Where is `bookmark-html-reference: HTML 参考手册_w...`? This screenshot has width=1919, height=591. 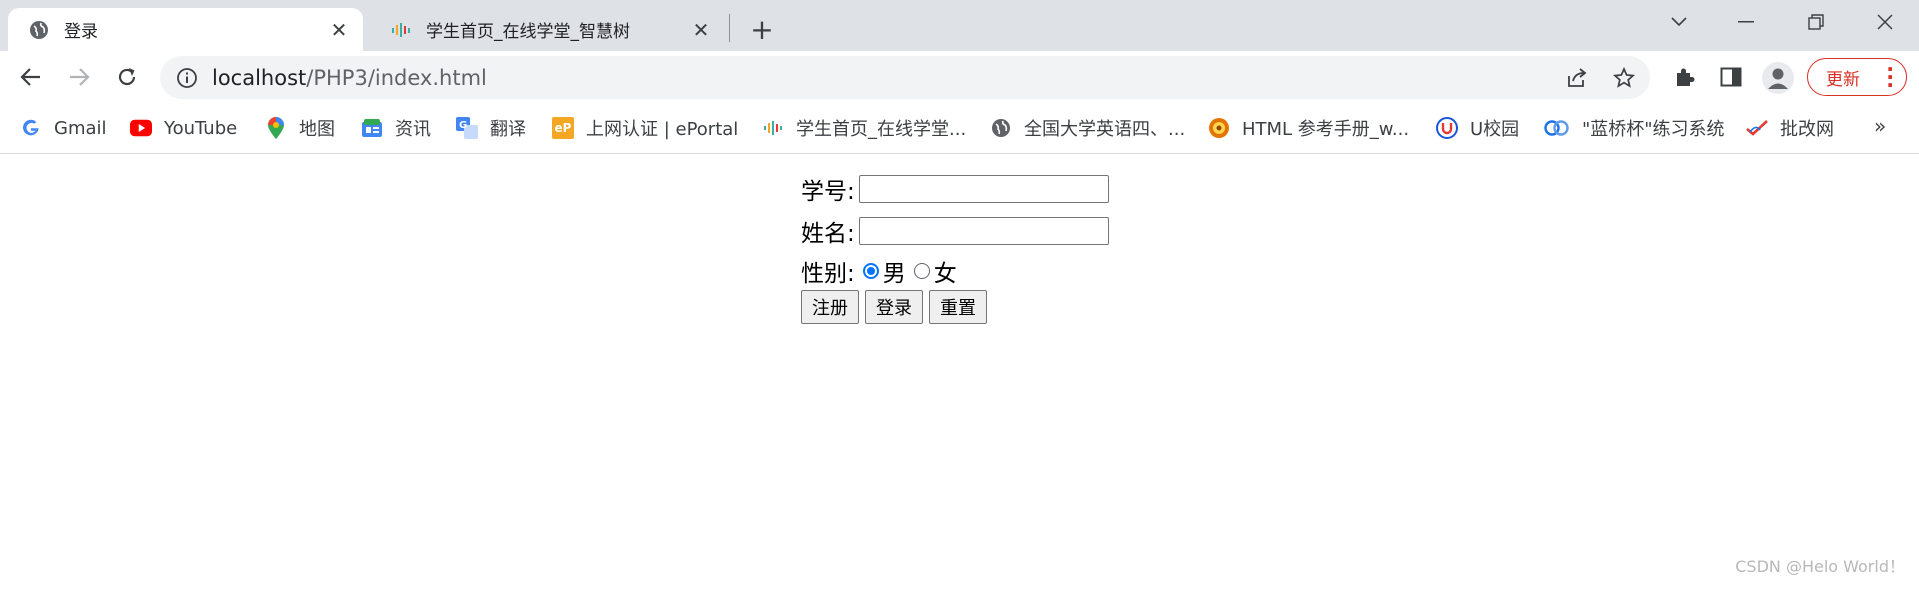 bookmark-html-reference: HTML 参考手册_w... is located at coordinates (1308, 128).